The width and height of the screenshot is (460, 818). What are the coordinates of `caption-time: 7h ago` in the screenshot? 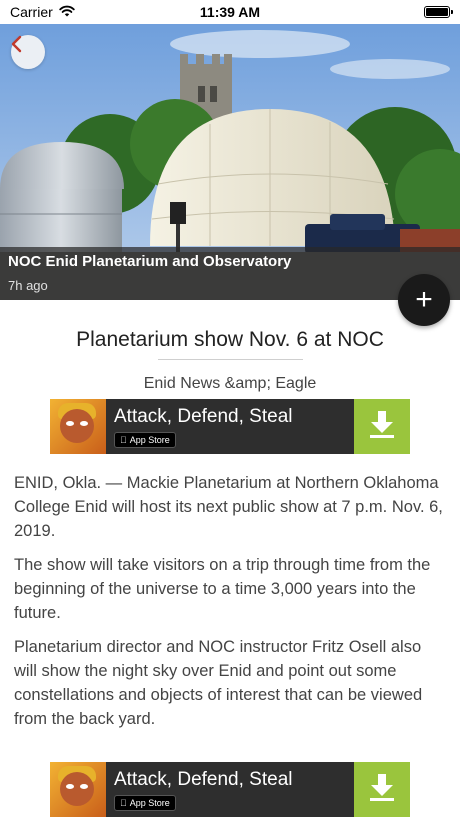 It's located at (28, 285).